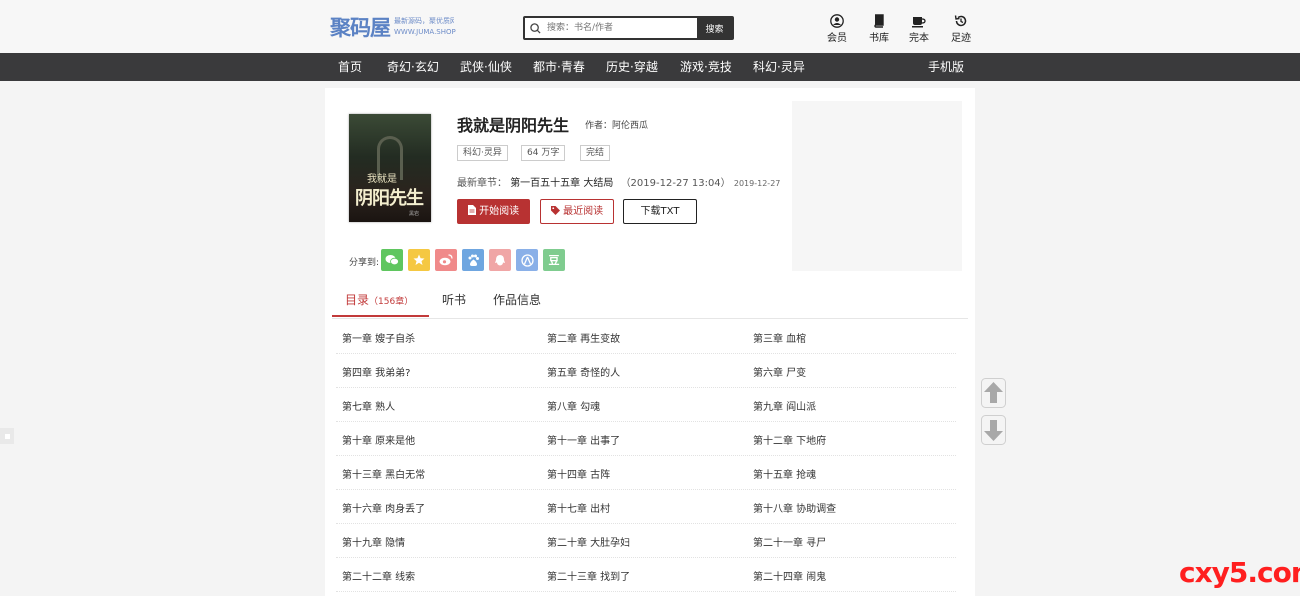  I want to click on nav-home: 首页, so click(350, 67).